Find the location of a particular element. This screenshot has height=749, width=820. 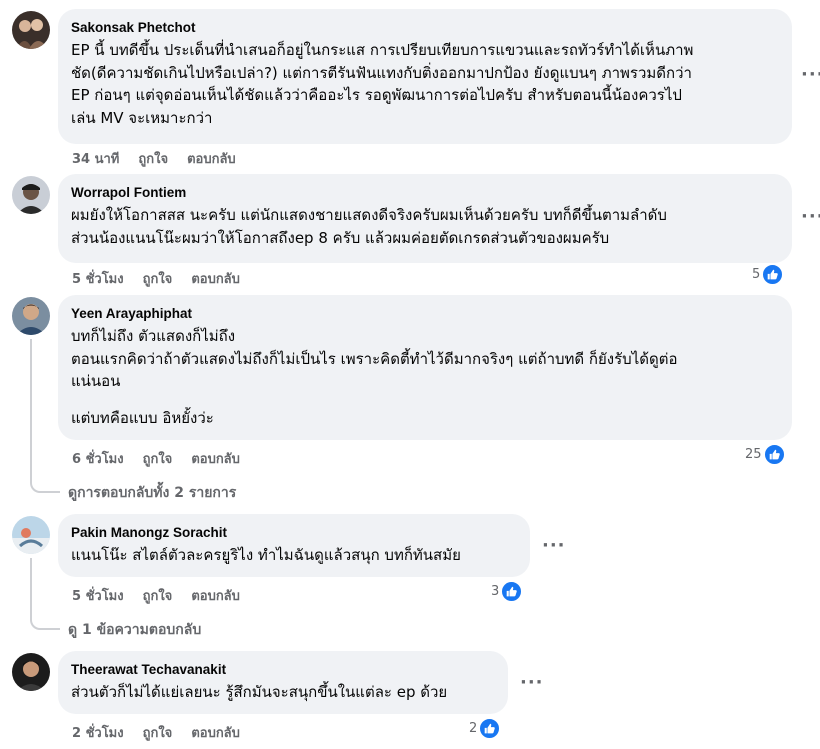

comment-timestamp: 2 ชั่วโมง is located at coordinates (98, 732).